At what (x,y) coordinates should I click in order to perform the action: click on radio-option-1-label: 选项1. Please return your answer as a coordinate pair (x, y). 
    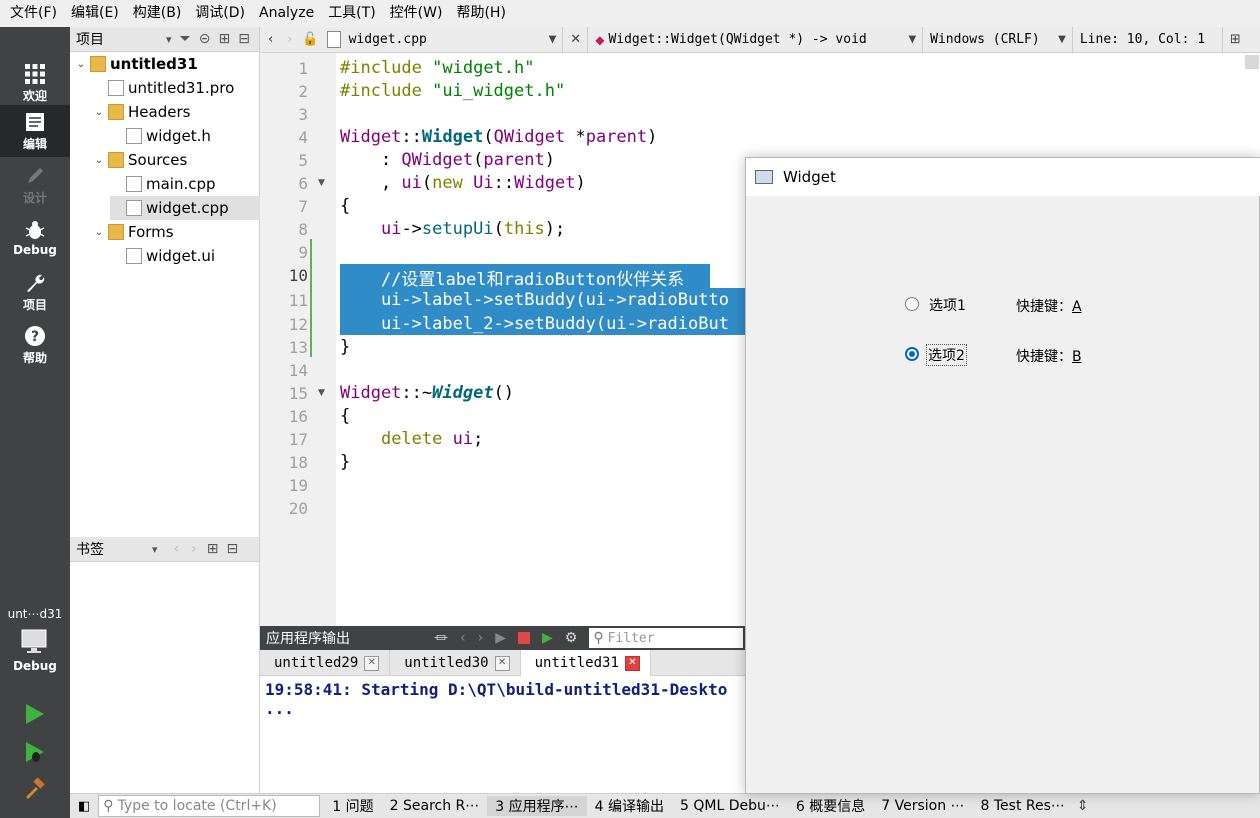
    Looking at the image, I should click on (947, 305).